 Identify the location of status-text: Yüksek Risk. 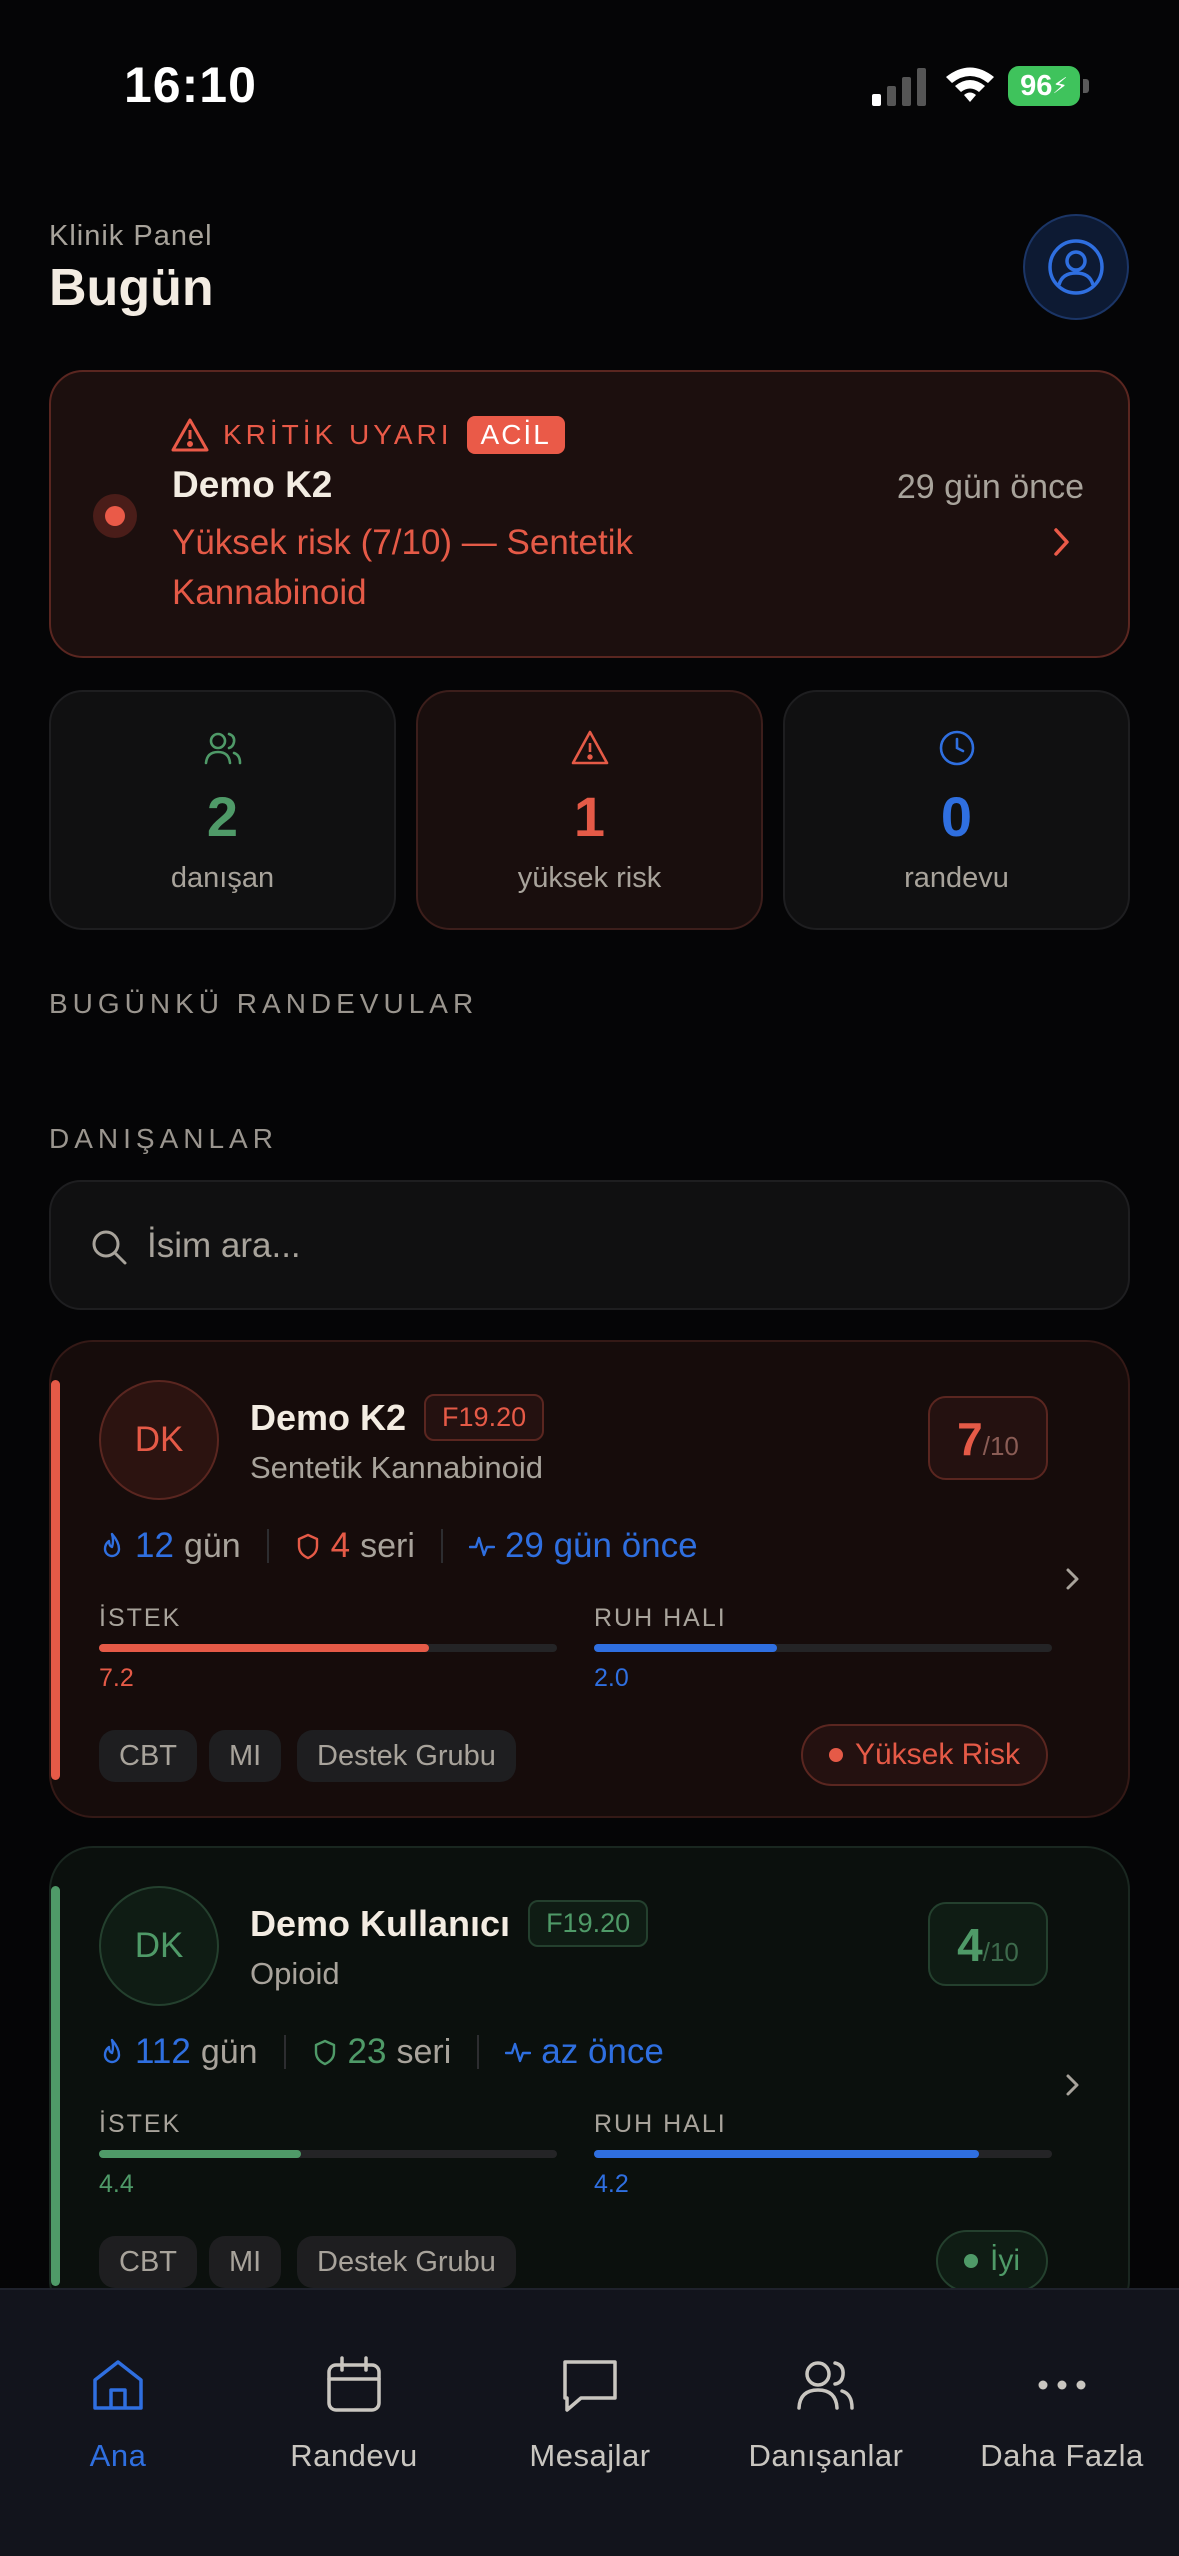
(937, 1754).